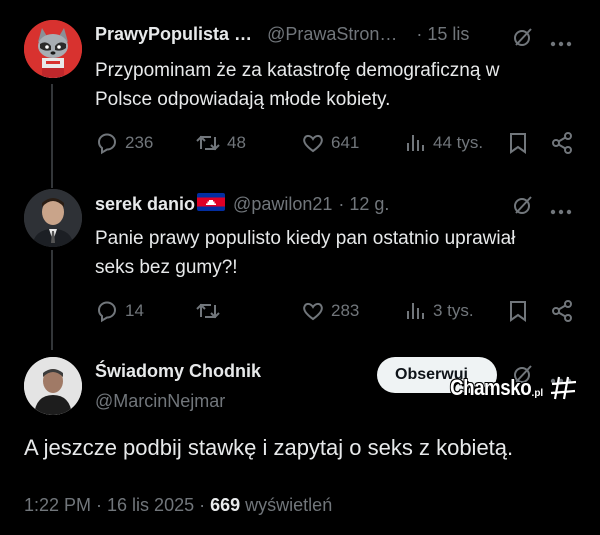  What do you see at coordinates (134, 310) in the screenshot?
I see `reply-count: 14` at bounding box center [134, 310].